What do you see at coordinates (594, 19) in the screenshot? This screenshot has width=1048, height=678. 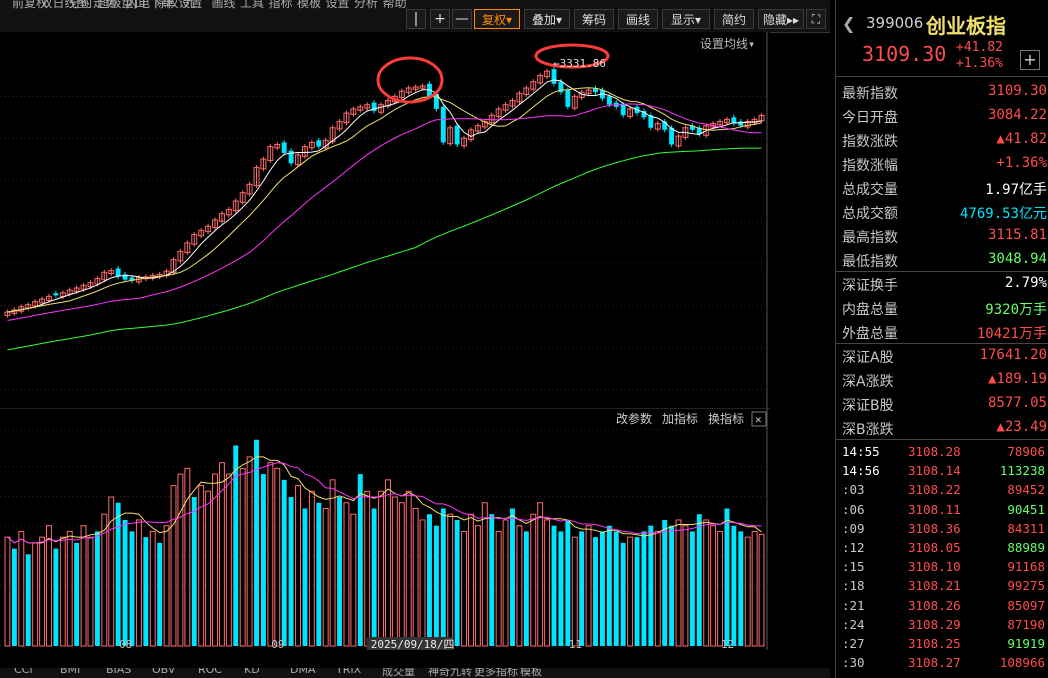 I see `chips-button: 筹码` at bounding box center [594, 19].